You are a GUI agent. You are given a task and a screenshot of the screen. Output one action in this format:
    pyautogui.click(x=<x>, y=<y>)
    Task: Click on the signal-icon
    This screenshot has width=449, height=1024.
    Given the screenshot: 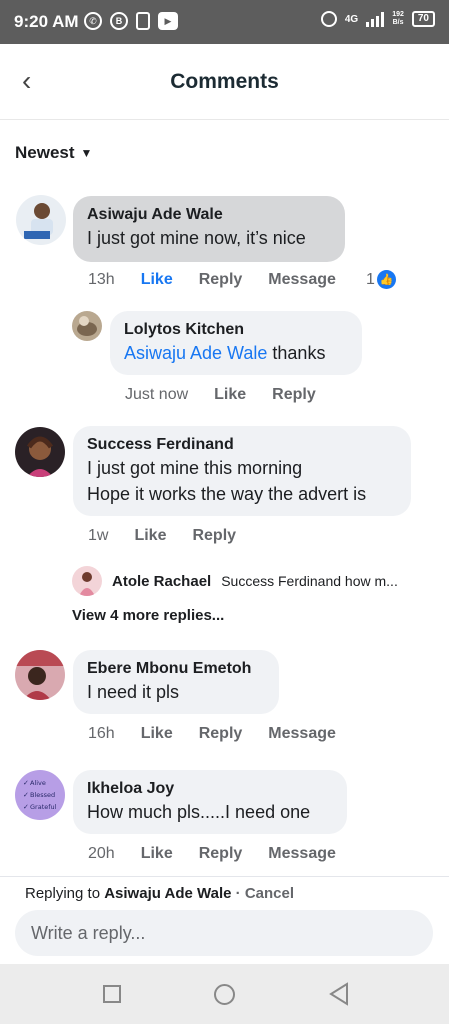 What is the action you would take?
    pyautogui.click(x=375, y=19)
    